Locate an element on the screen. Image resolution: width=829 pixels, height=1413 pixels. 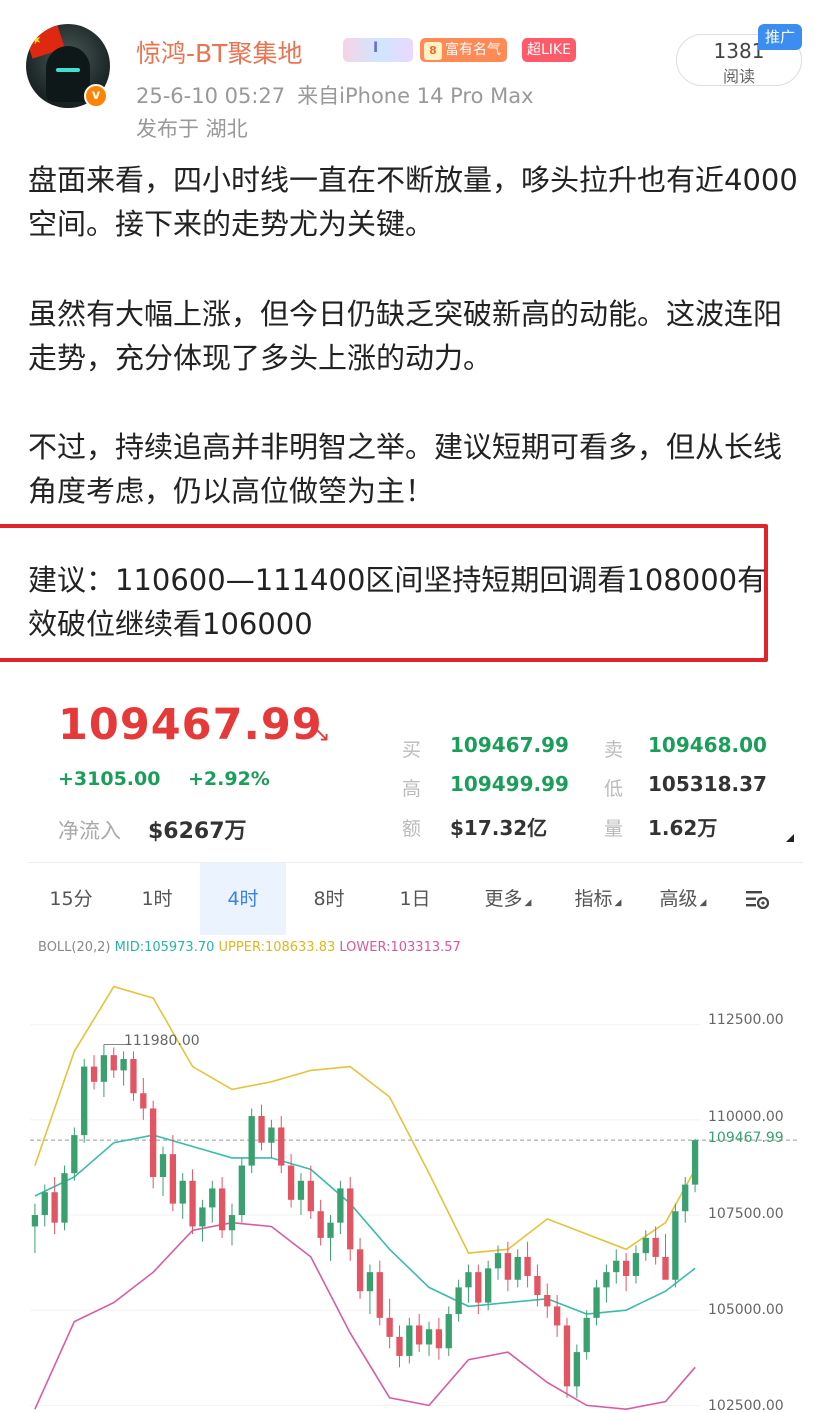
sell-label: 卖 is located at coordinates (614, 750).